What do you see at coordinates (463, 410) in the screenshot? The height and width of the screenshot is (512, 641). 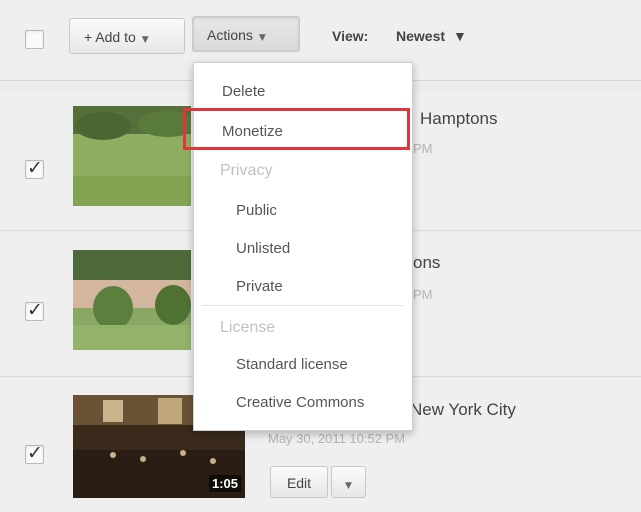 I see `video-title: New York City` at bounding box center [463, 410].